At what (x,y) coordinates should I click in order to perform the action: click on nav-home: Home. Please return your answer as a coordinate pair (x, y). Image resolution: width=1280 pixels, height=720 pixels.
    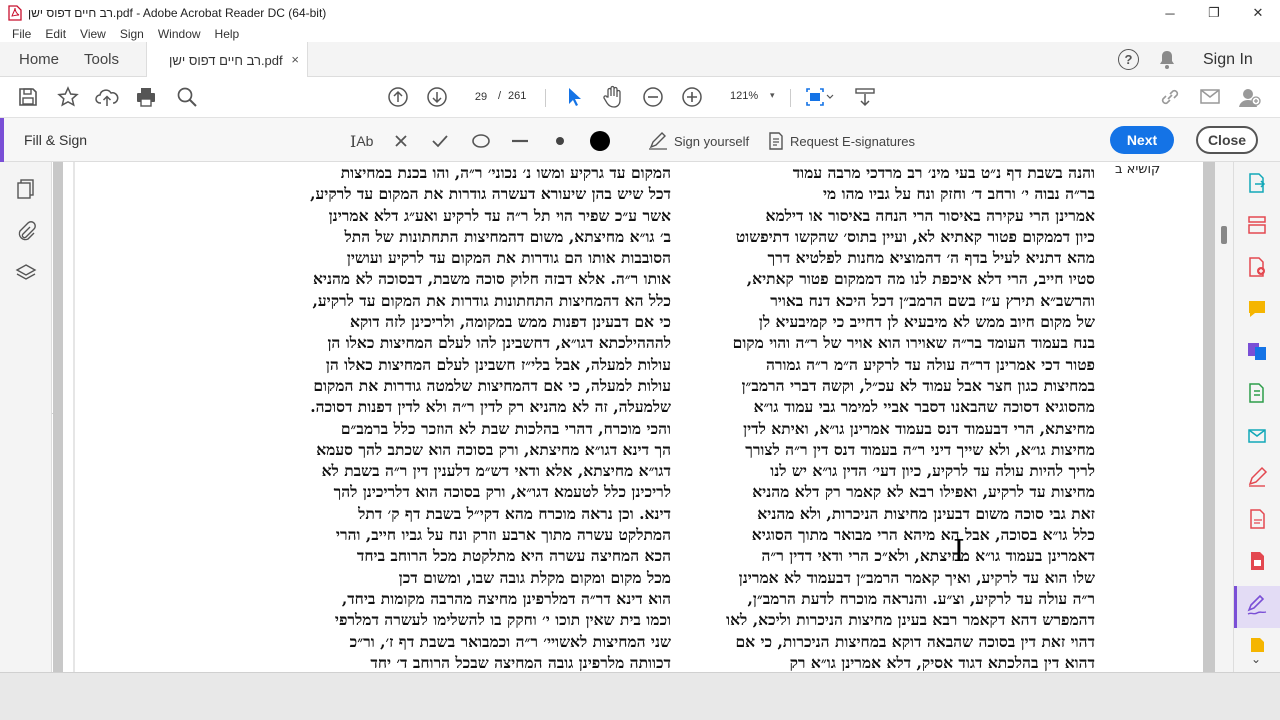
    Looking at the image, I should click on (39, 59).